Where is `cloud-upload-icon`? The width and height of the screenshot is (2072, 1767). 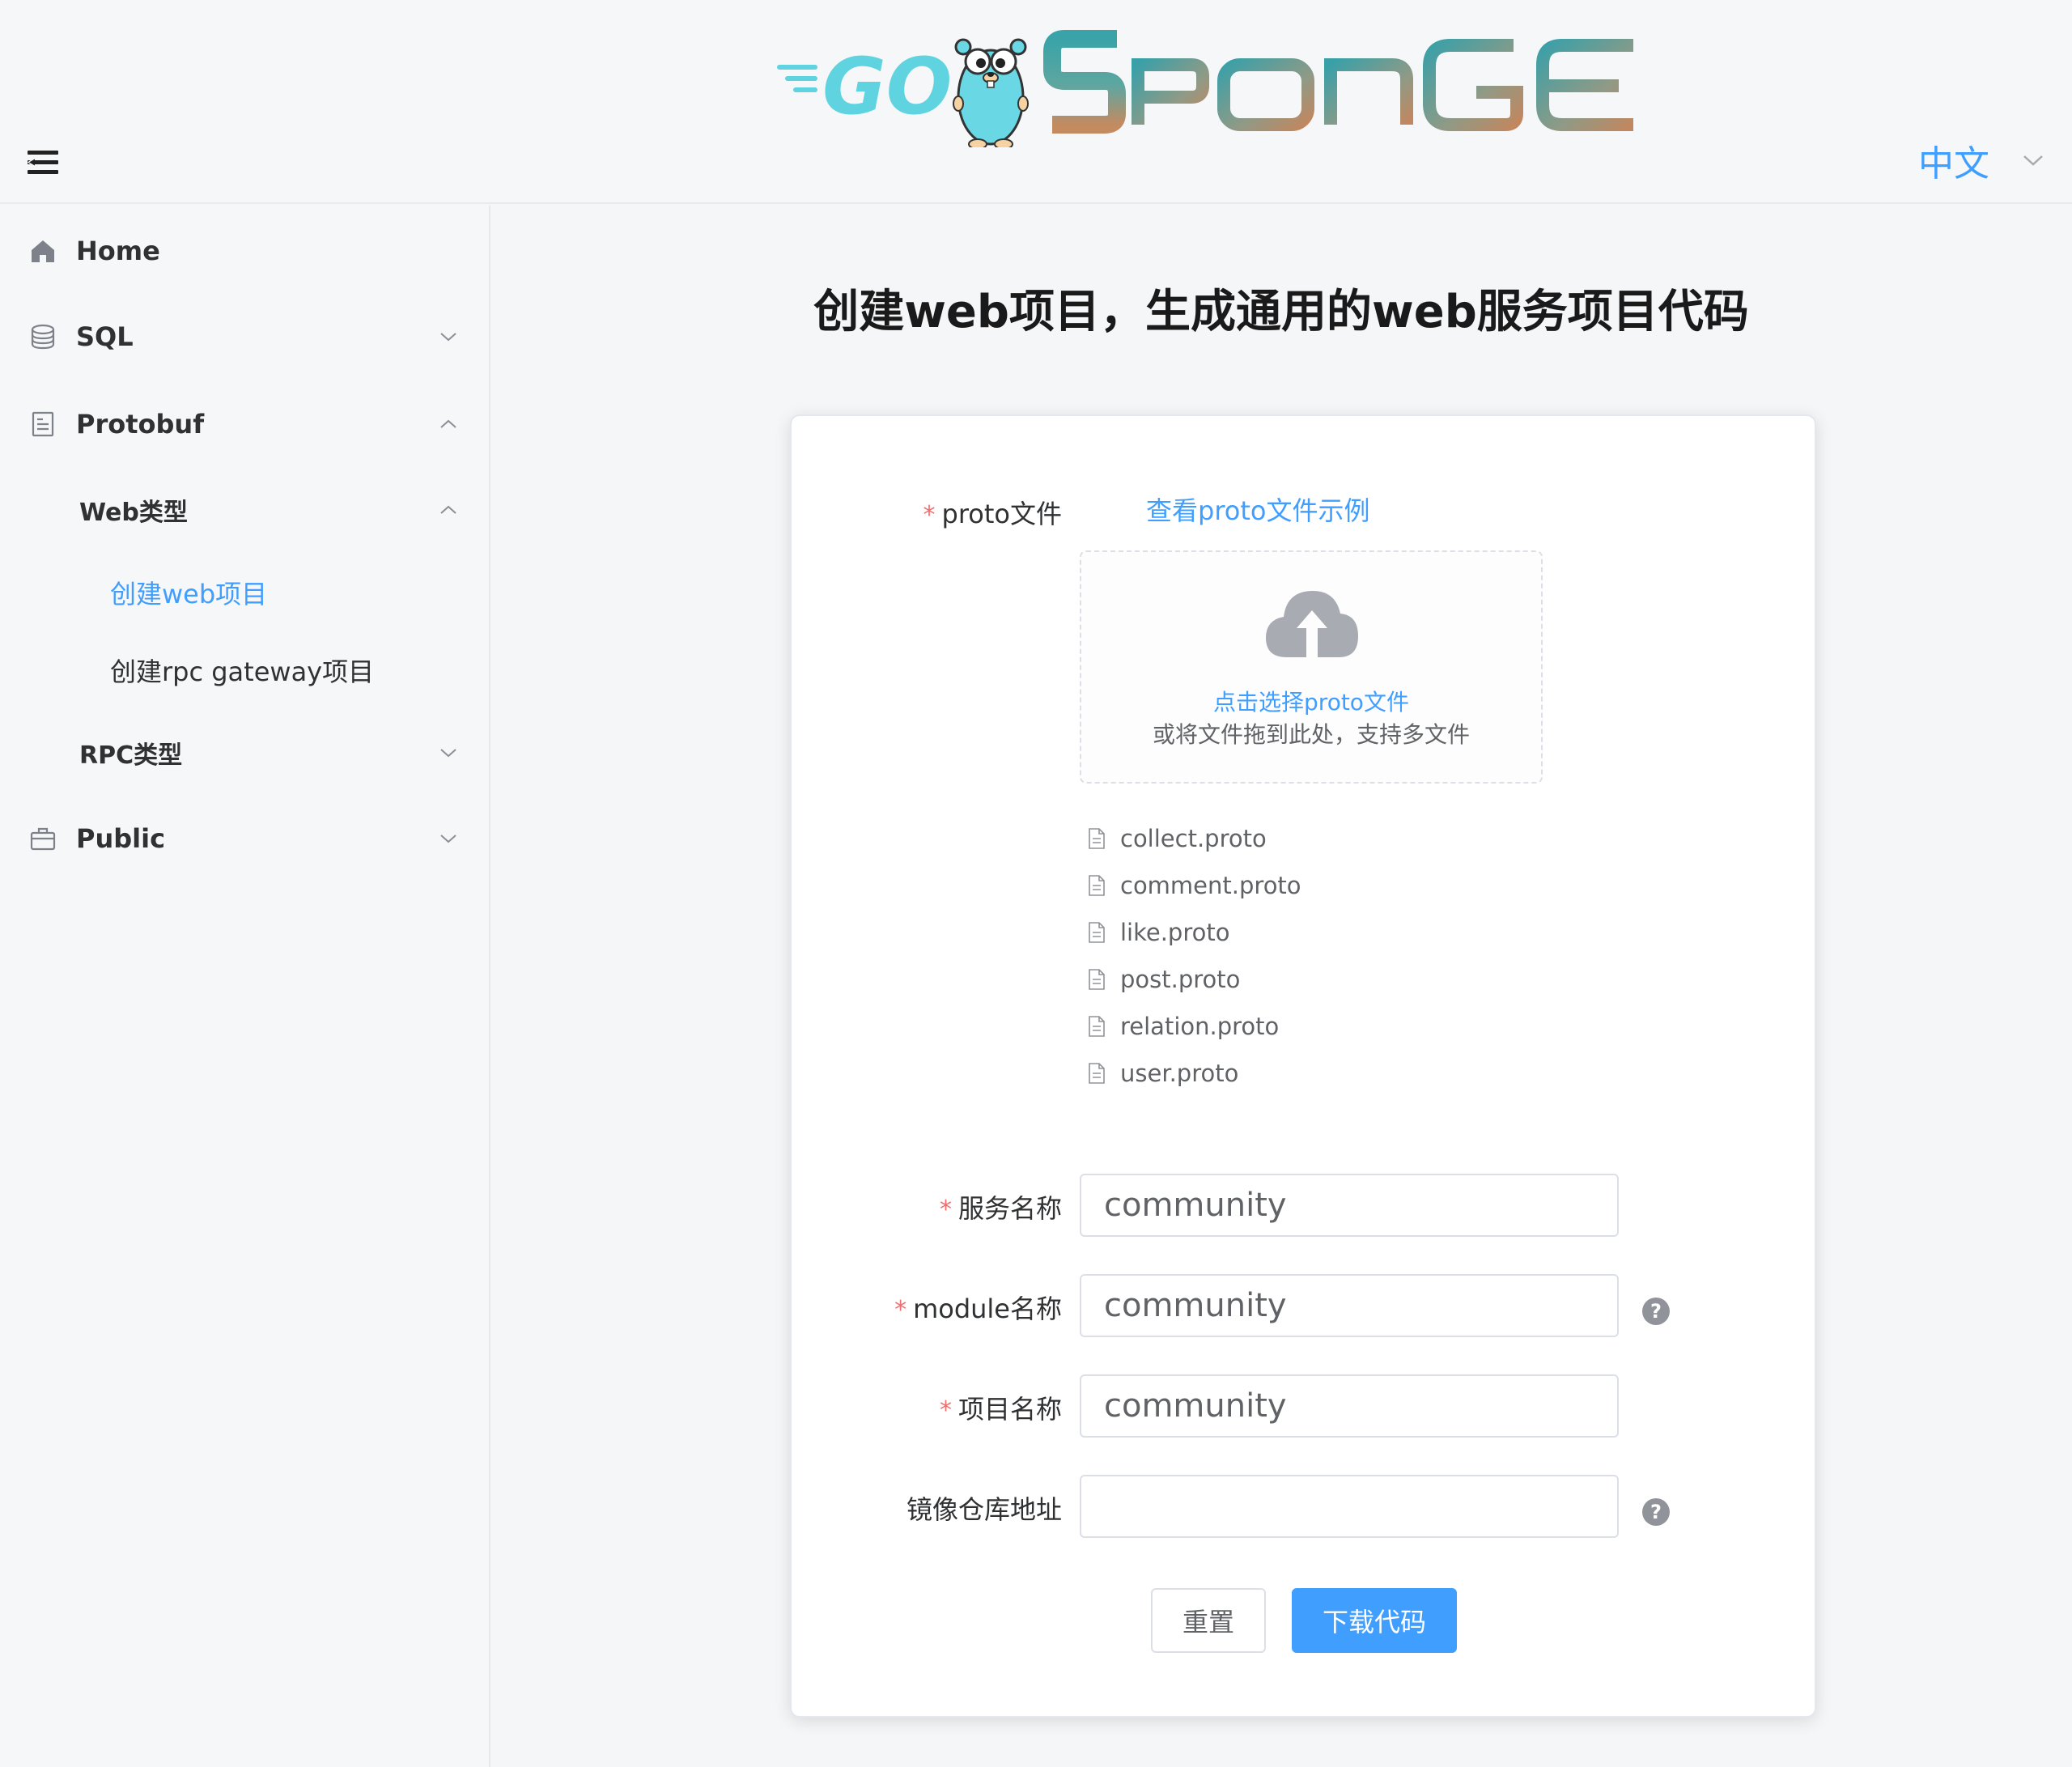 cloud-upload-icon is located at coordinates (1312, 624).